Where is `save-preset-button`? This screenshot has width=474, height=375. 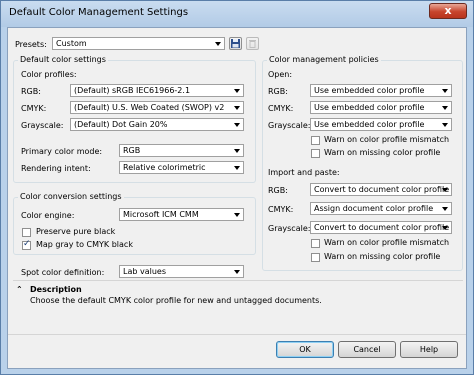 save-preset-button is located at coordinates (235, 43).